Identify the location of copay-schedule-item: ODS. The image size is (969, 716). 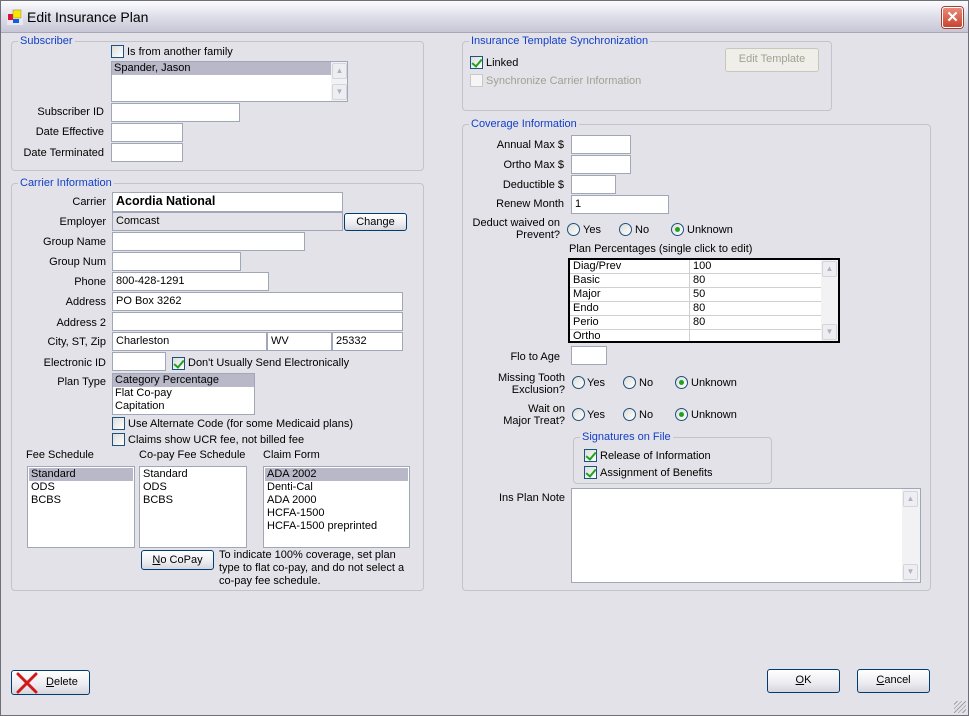
(193, 487).